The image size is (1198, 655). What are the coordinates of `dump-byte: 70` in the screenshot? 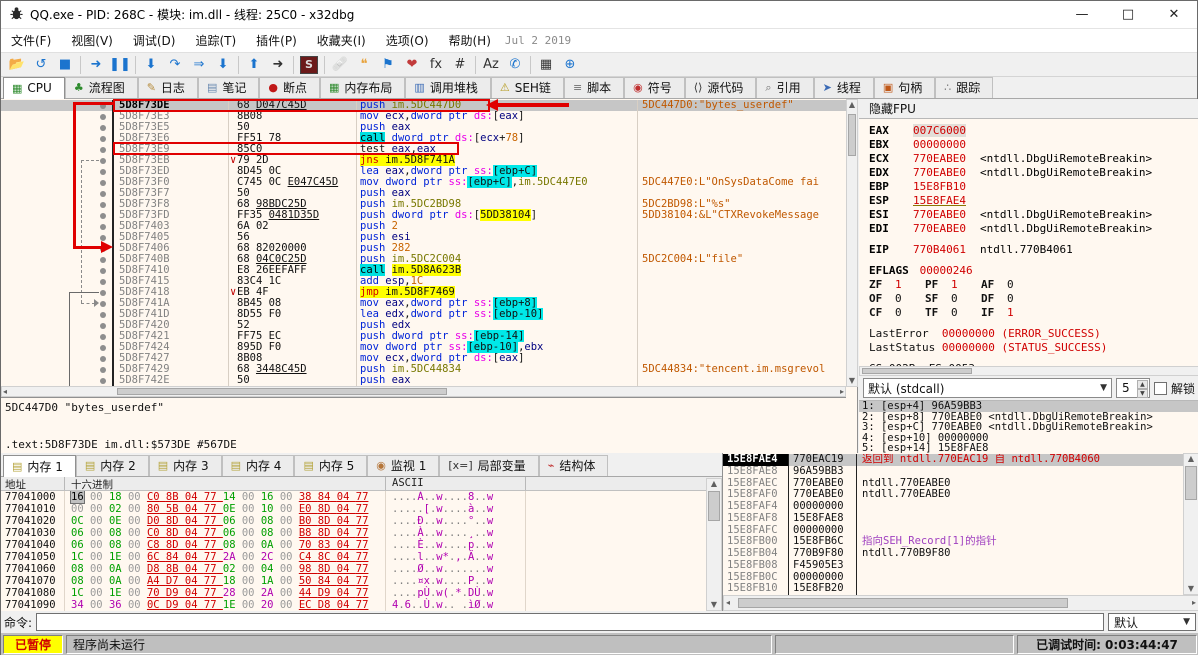 It's located at (305, 545).